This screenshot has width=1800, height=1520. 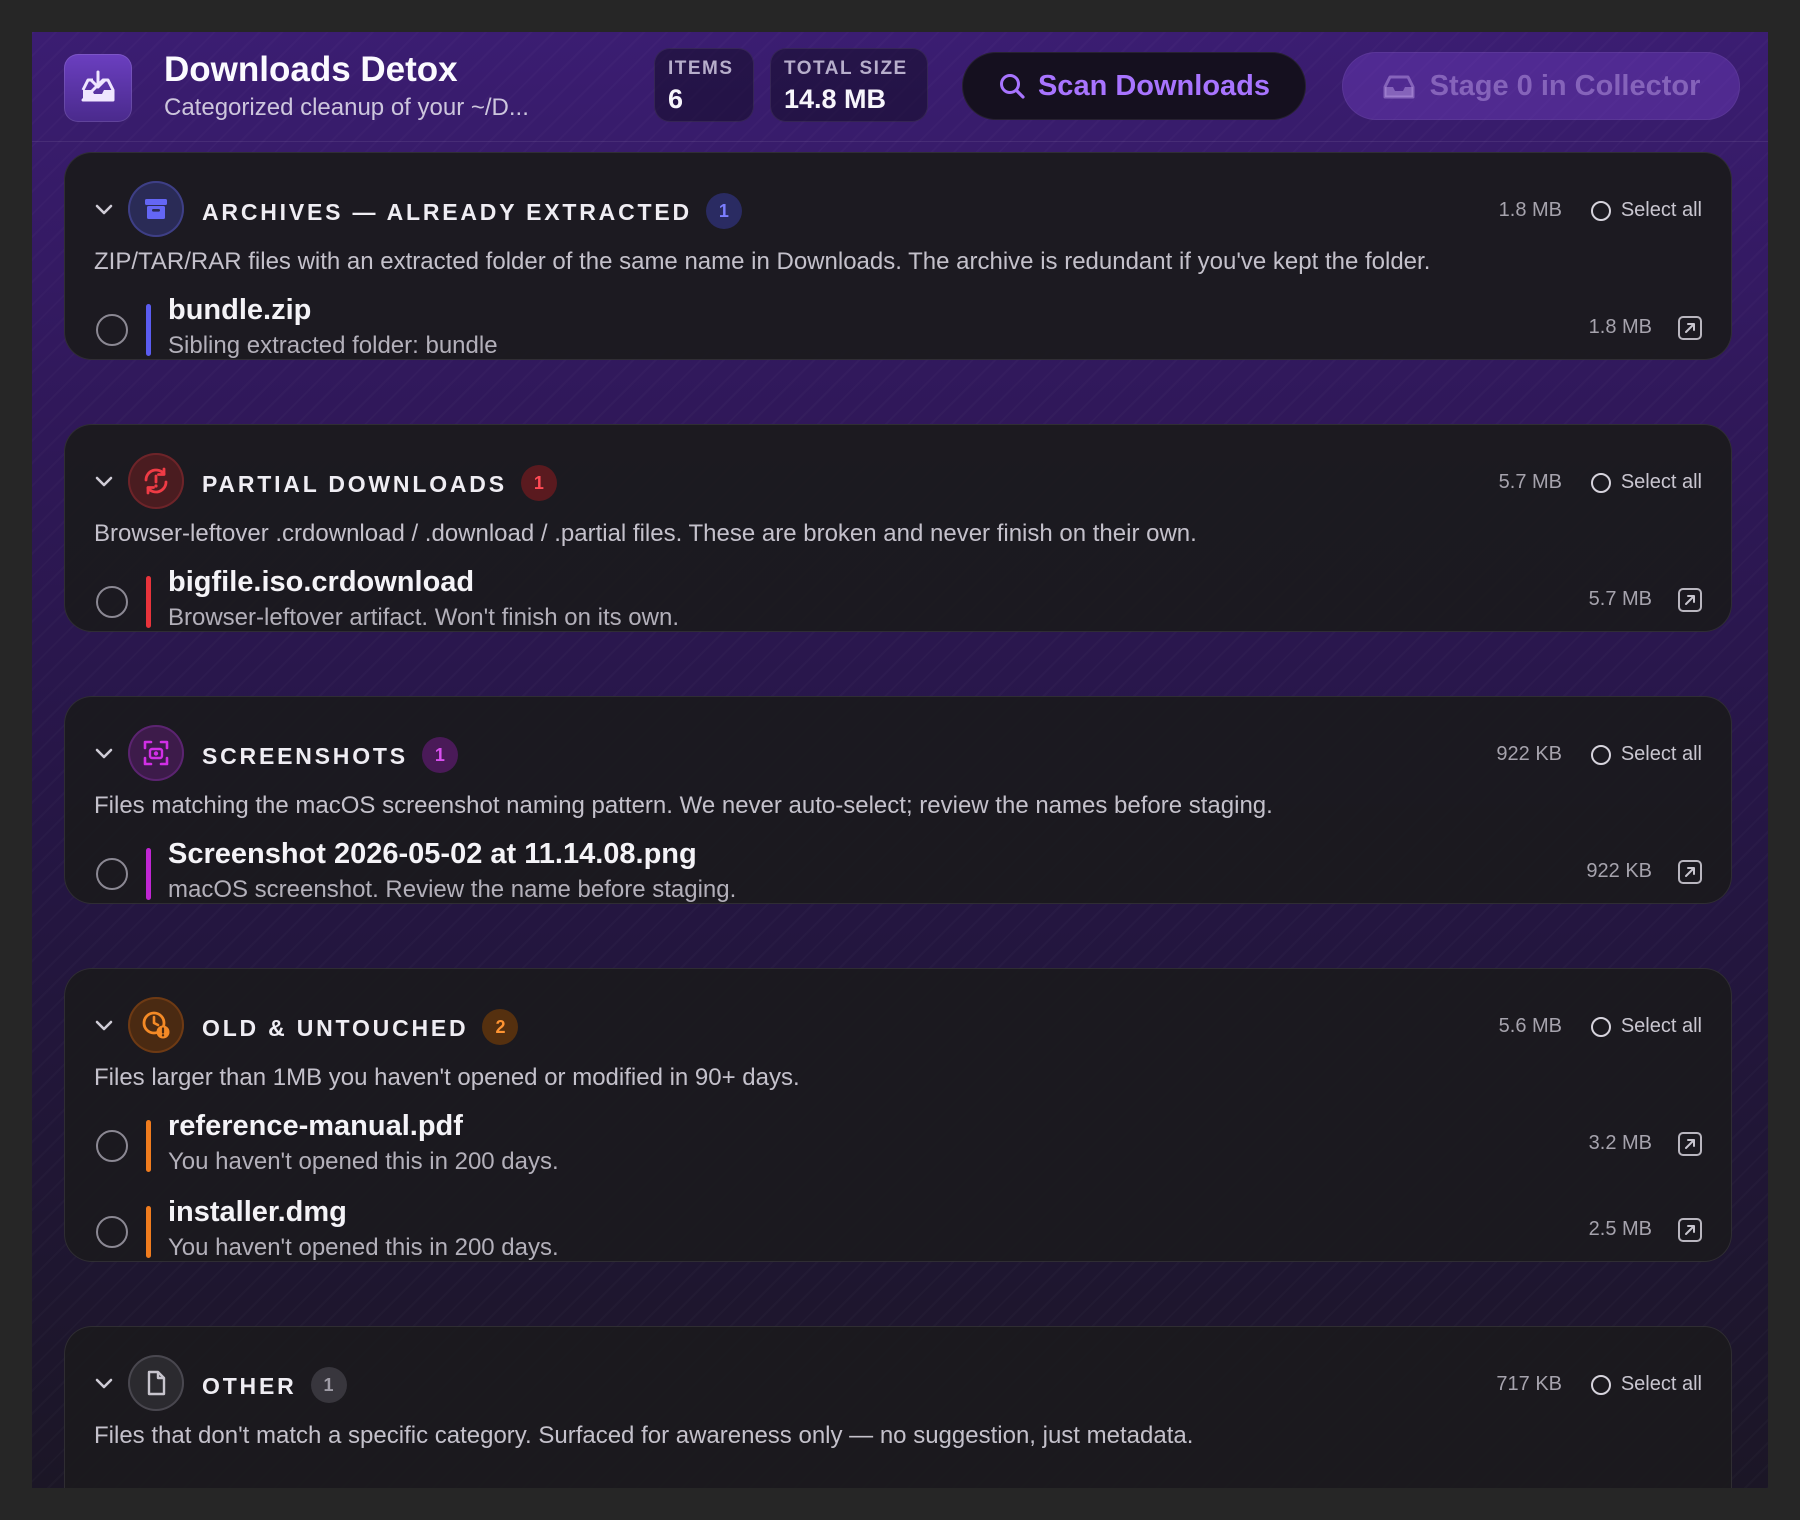 What do you see at coordinates (156, 1025) in the screenshot?
I see `clock-alert-icon` at bounding box center [156, 1025].